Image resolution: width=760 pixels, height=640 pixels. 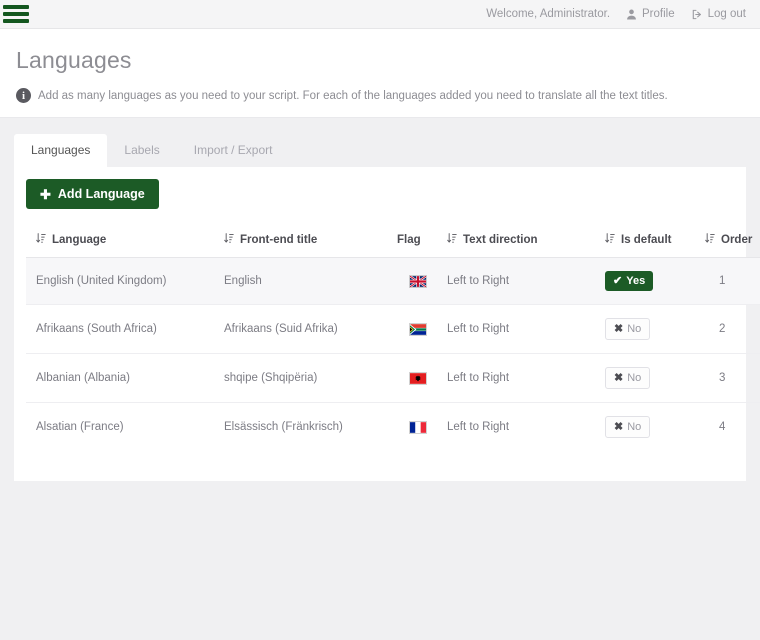 I want to click on cell-frontend-title: Afrikaans (Suid Afrika), so click(x=306, y=329).